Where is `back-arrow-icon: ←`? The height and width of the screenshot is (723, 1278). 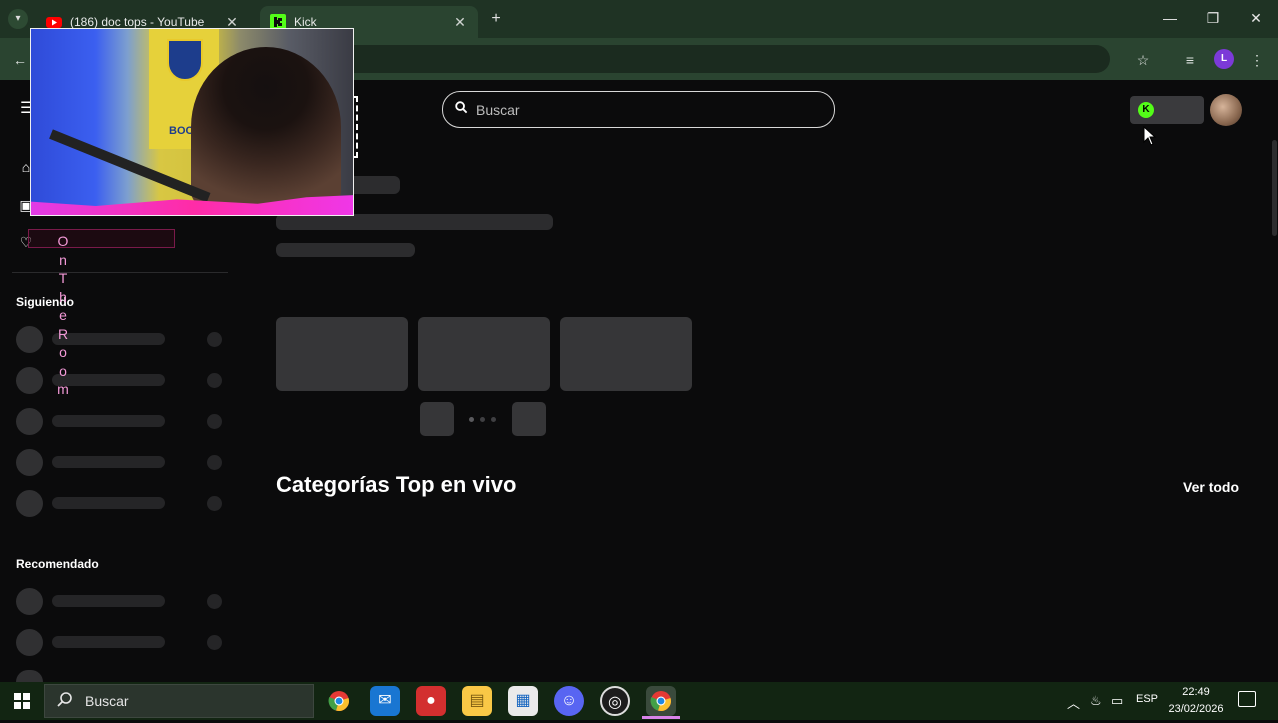
back-arrow-icon: ← is located at coordinates (20, 60).